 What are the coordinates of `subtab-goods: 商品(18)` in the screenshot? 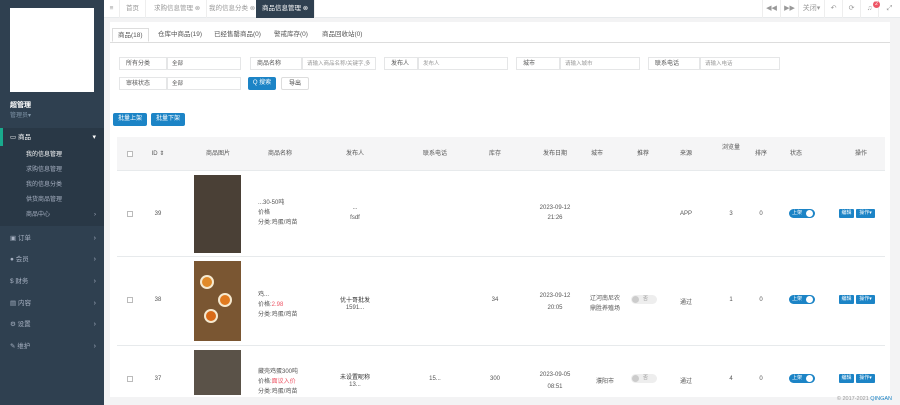 It's located at (130, 35).